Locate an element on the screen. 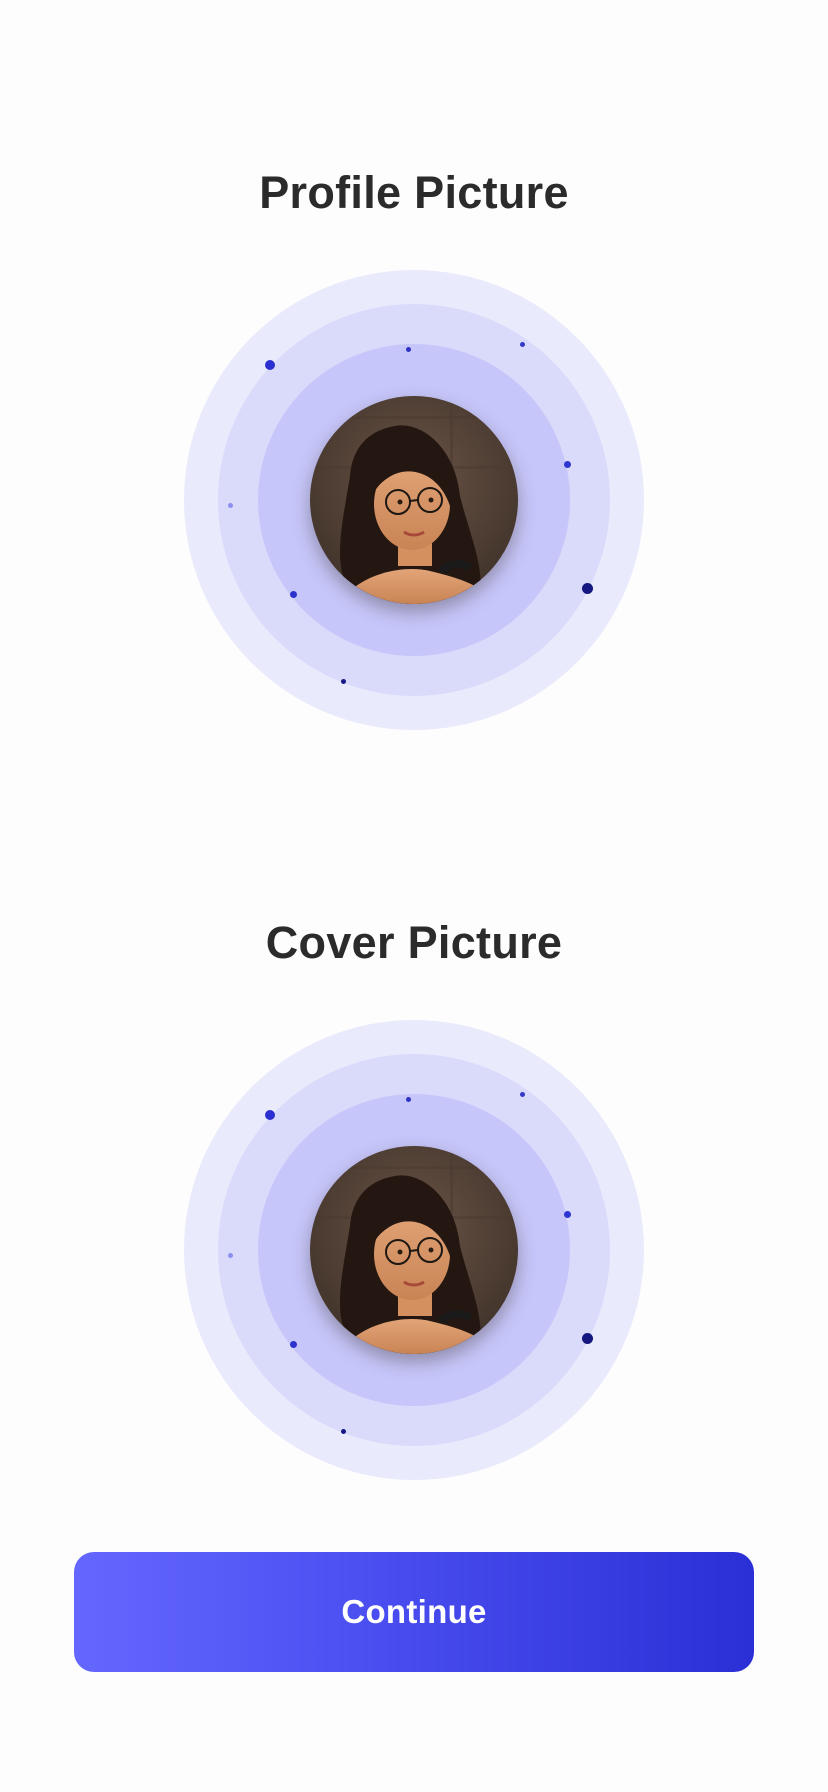  profile-picture-picker is located at coordinates (414, 500).